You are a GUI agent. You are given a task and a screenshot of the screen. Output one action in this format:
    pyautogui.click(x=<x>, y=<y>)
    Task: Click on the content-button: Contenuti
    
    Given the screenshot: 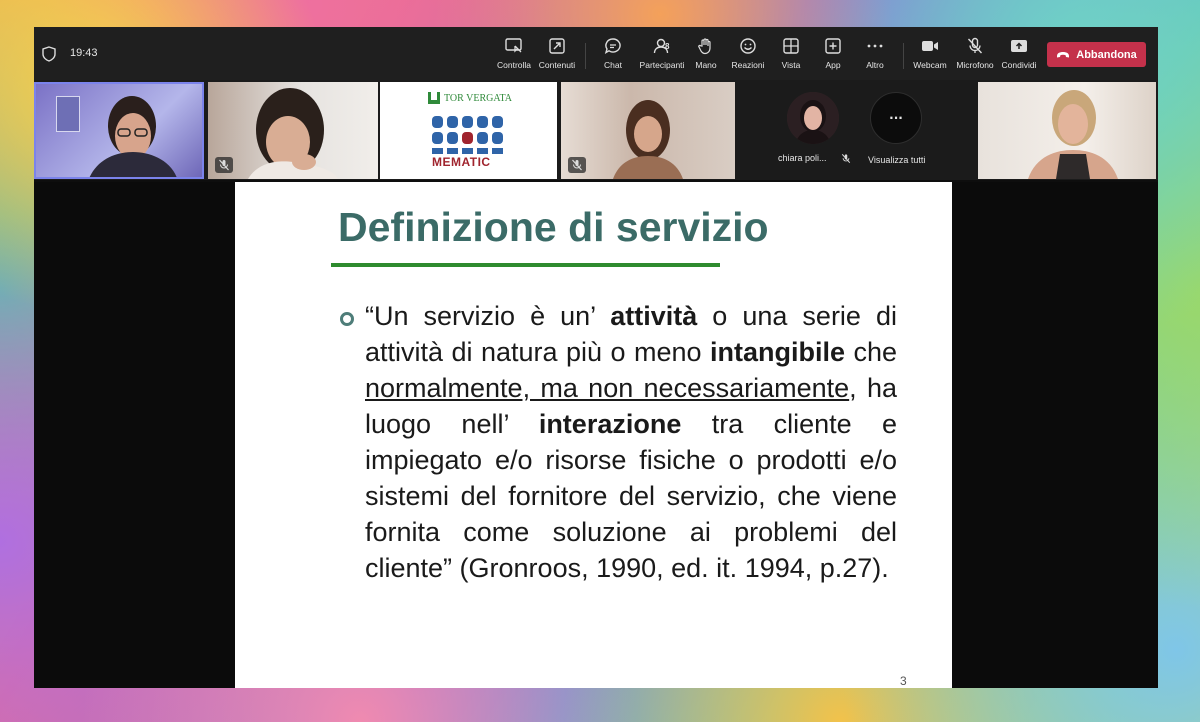 What is the action you would take?
    pyautogui.click(x=557, y=55)
    